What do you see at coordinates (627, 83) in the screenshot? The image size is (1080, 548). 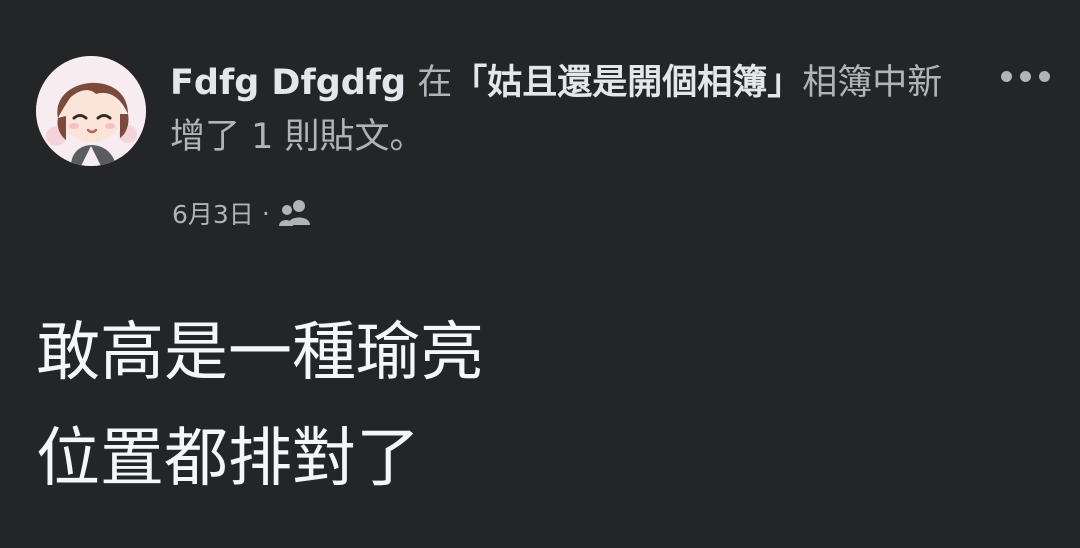 I see `album-name: 「姑且還是開個相簿」` at bounding box center [627, 83].